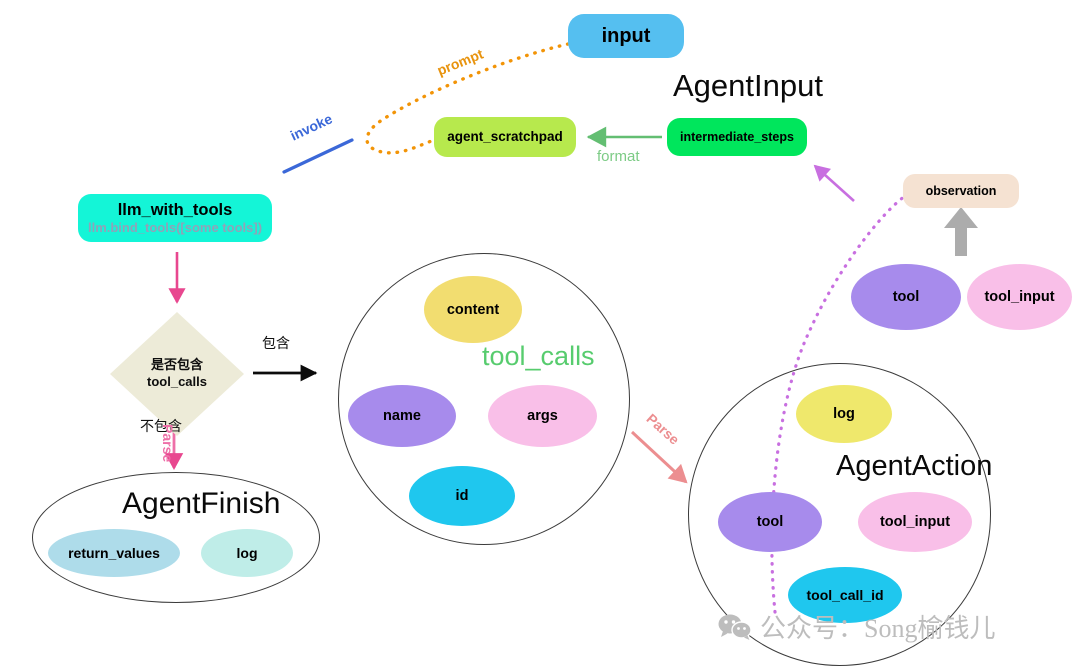  I want to click on ellipse-tool-input-label: tool_input, so click(1019, 297).